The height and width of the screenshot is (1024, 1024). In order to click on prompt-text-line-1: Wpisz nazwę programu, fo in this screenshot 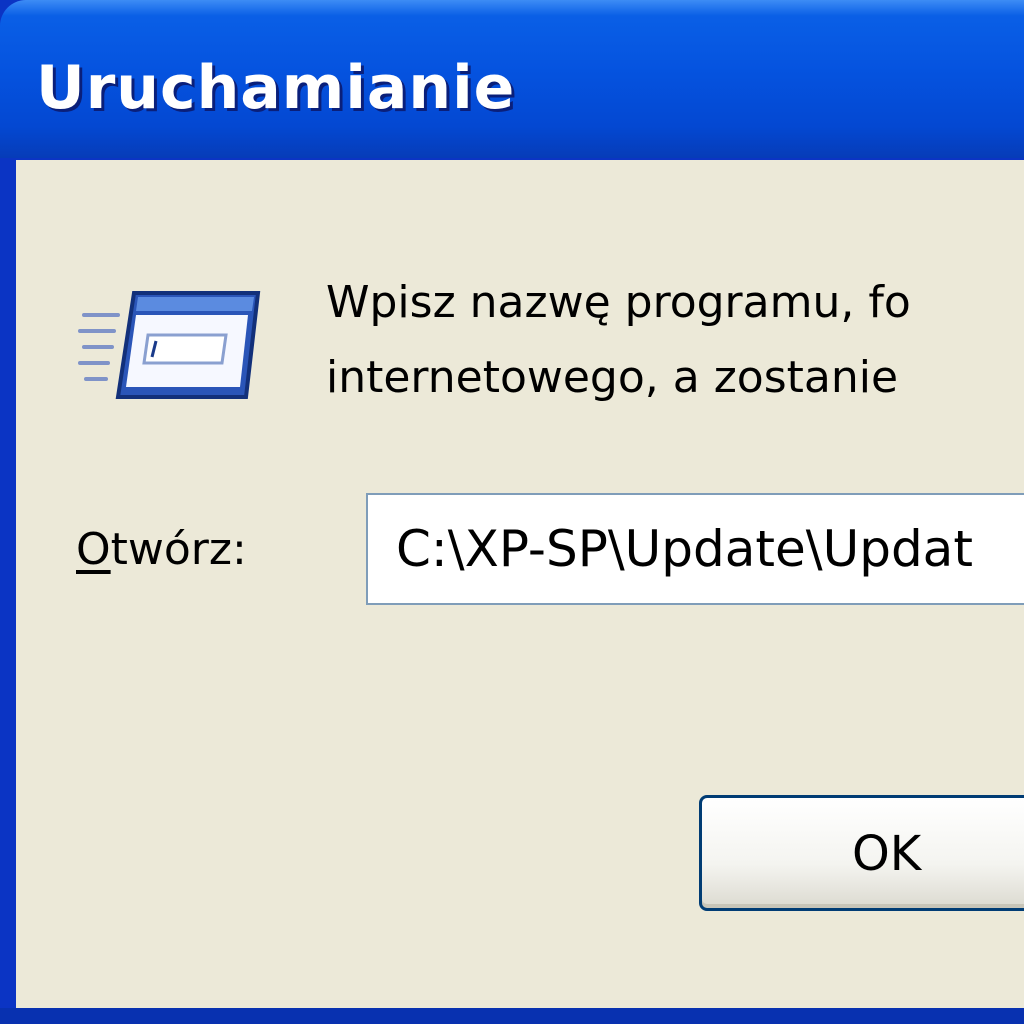, I will do `click(618, 302)`.